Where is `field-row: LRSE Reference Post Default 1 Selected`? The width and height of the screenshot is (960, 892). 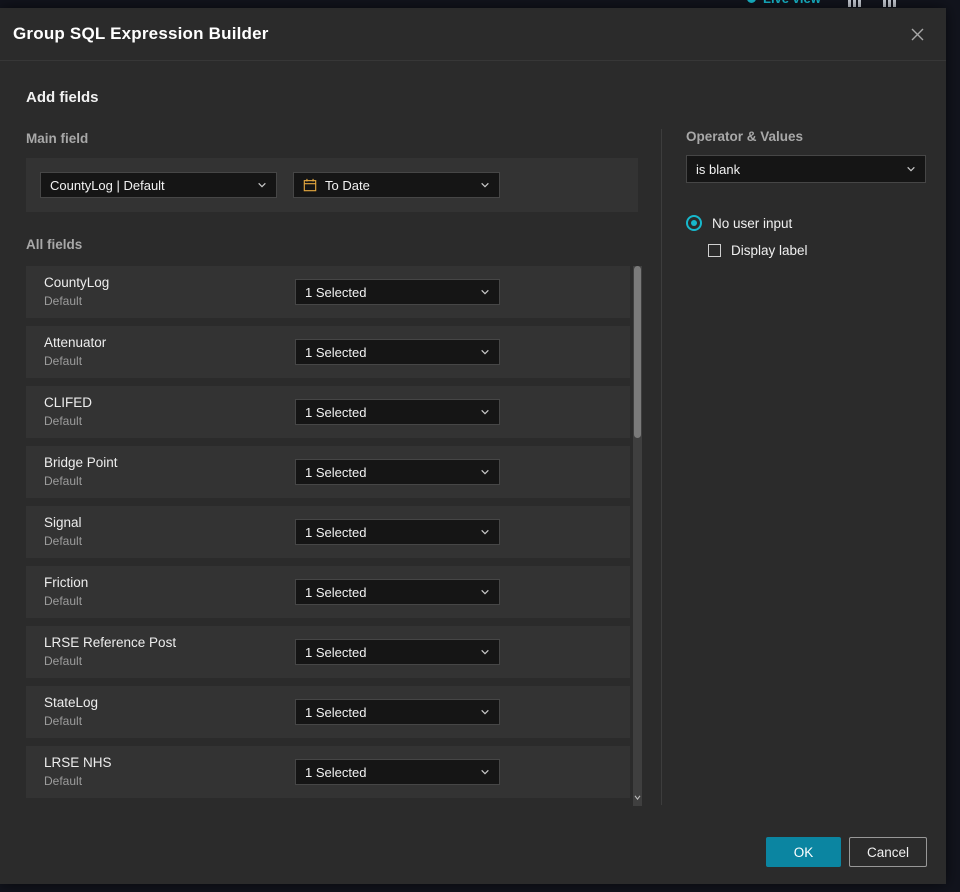
field-row: LRSE Reference Post Default 1 Selected is located at coordinates (328, 652).